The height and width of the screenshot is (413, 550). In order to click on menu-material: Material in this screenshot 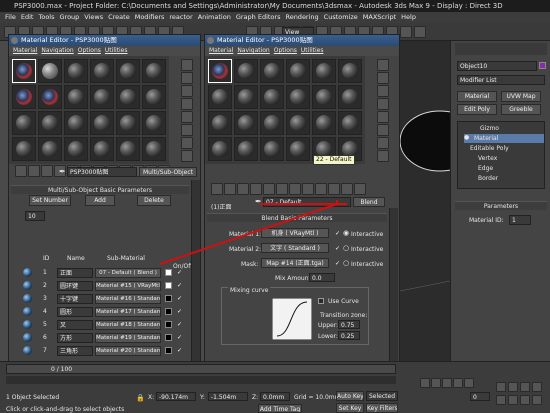, I will do `click(221, 50)`.